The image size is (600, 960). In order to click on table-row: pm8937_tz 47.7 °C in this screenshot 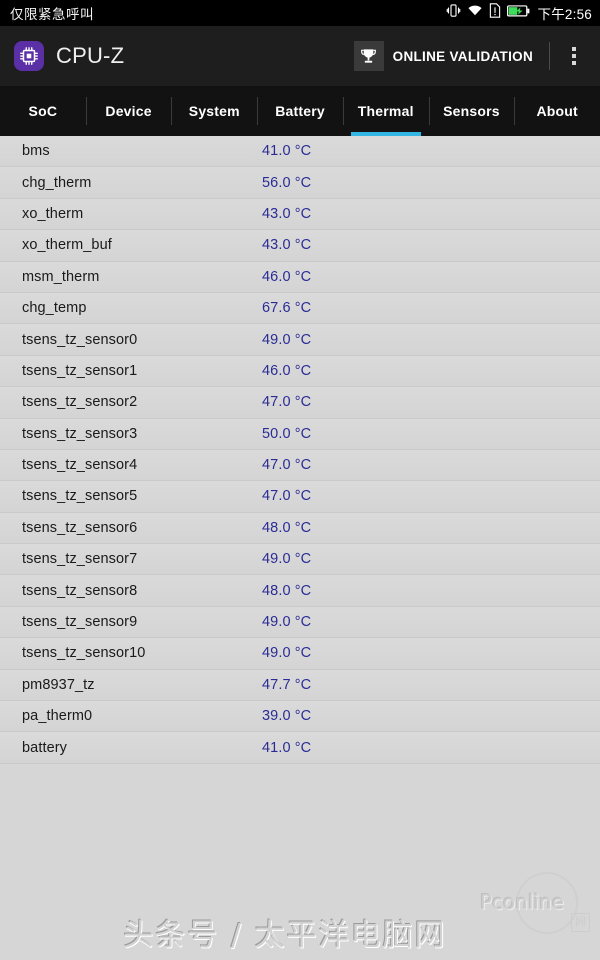, I will do `click(300, 685)`.